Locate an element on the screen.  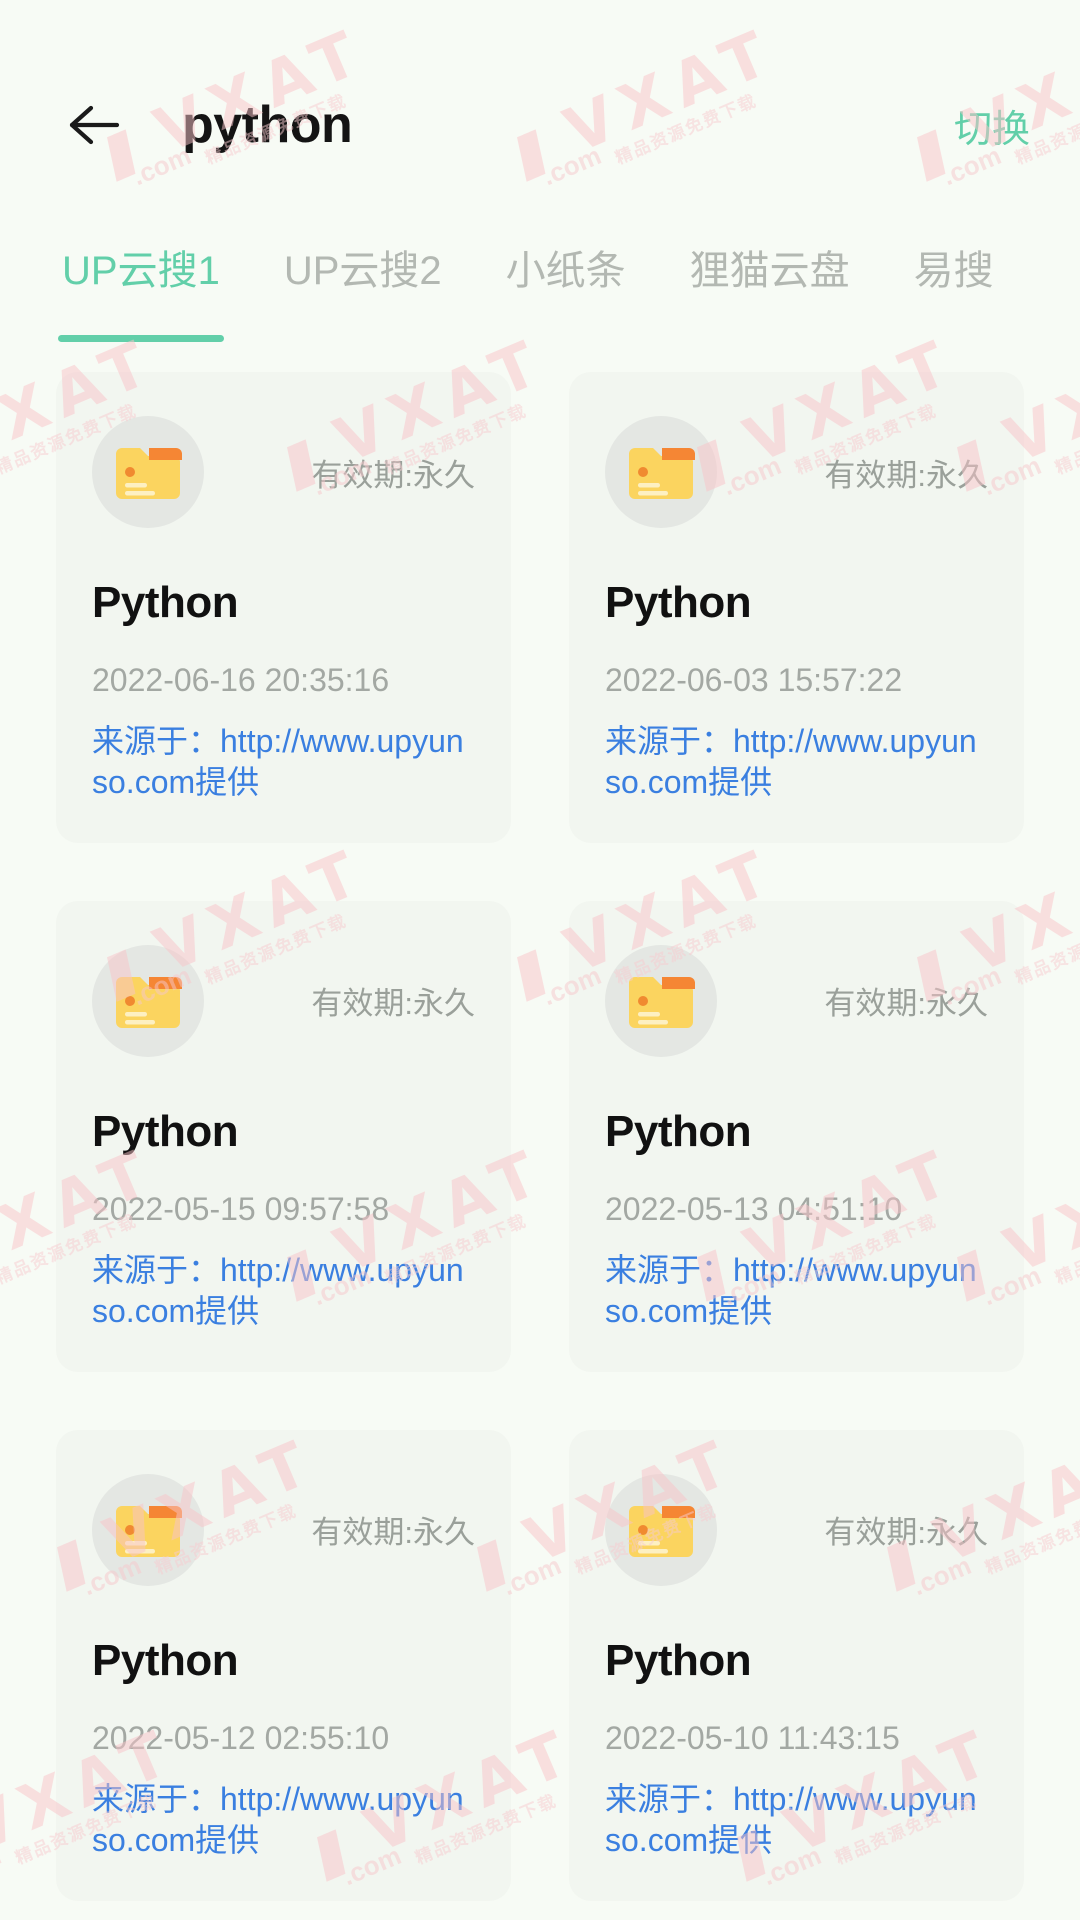
card-date: 2022-06-16 20:35:16 is located at coordinates (241, 680).